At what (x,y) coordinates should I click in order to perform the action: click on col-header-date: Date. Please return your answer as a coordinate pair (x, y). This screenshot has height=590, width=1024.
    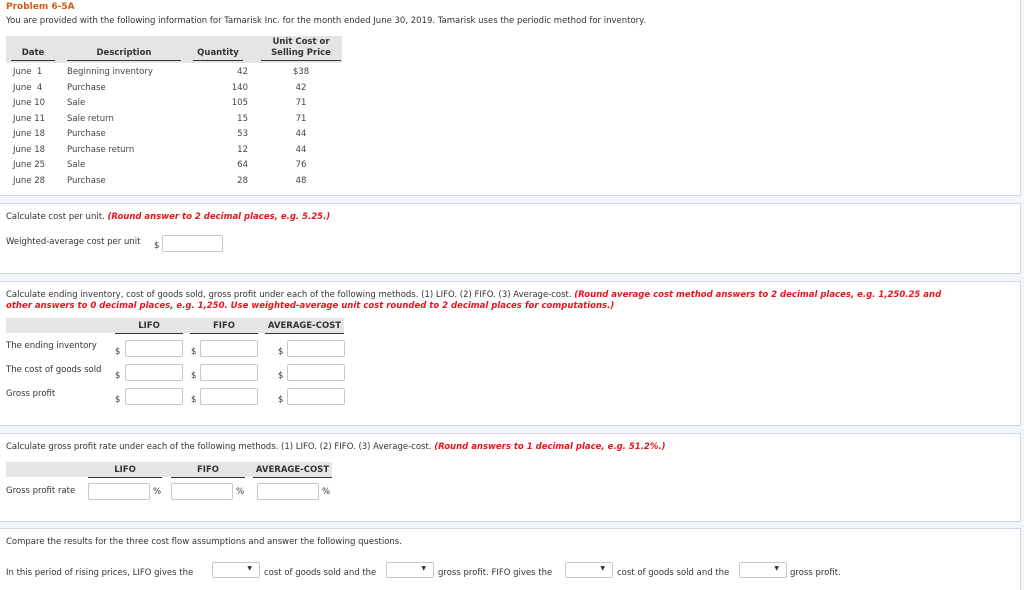
    Looking at the image, I should click on (33, 54).